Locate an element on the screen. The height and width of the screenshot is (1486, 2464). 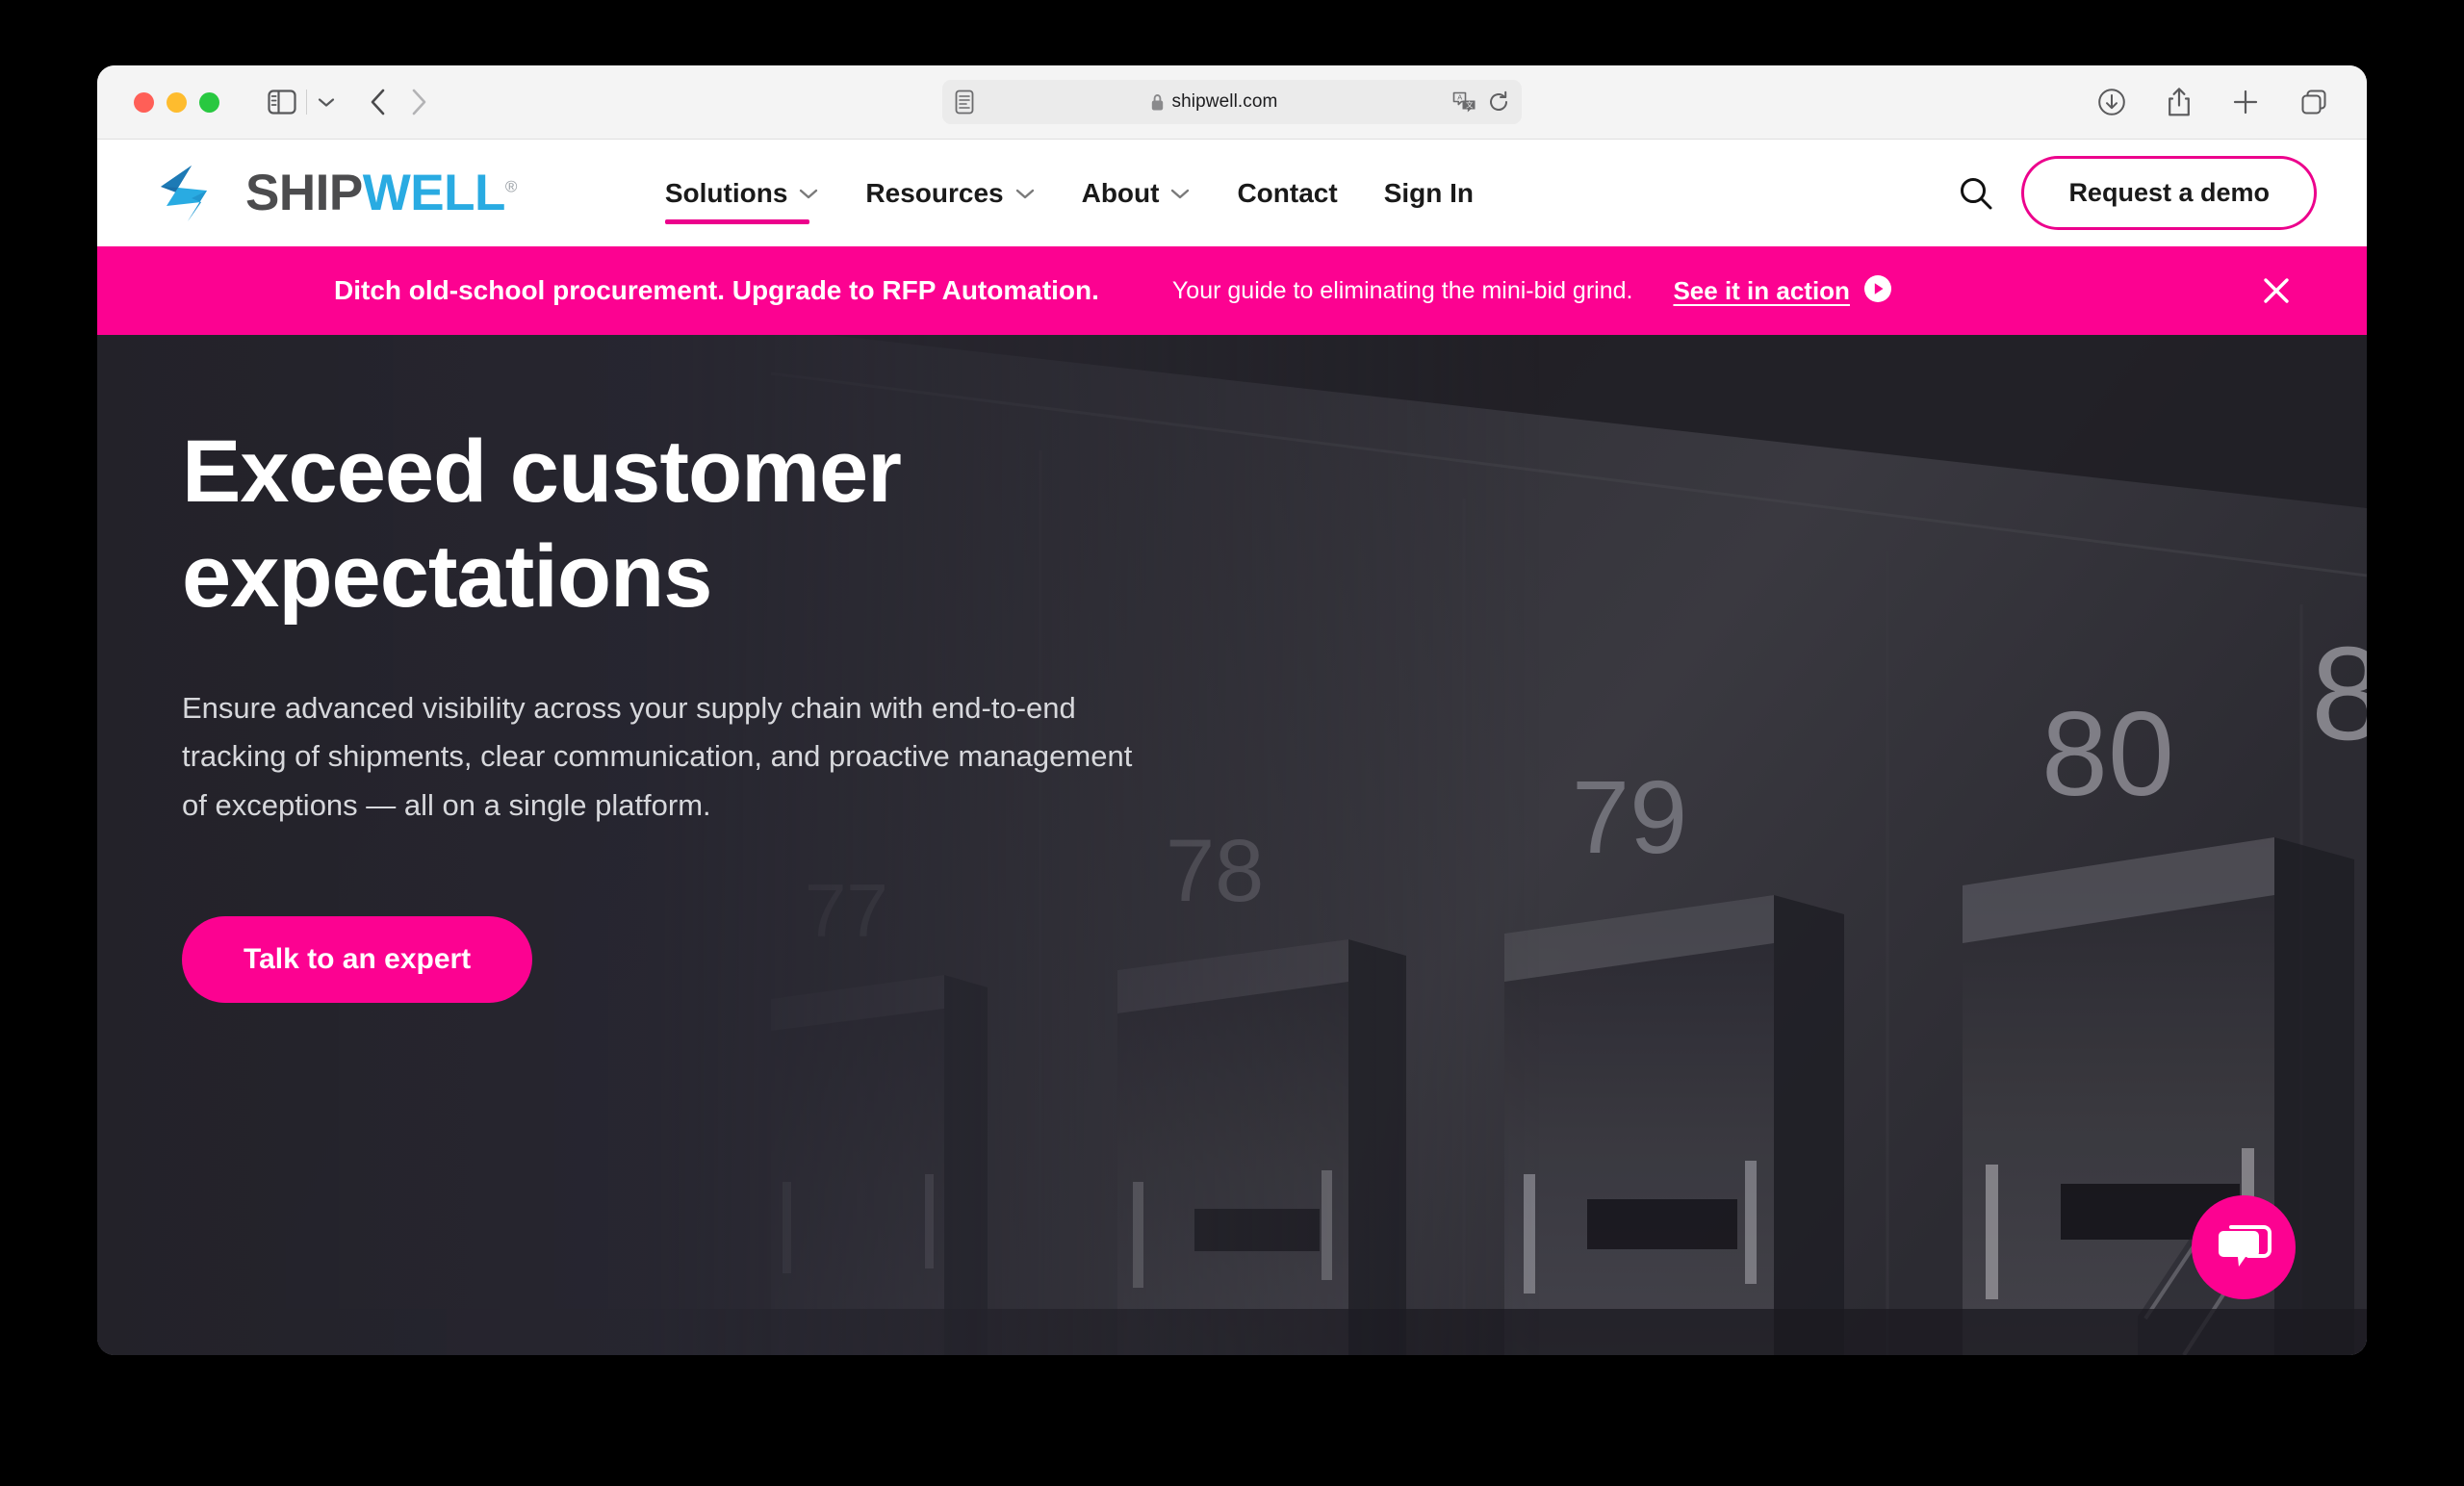
talk-to-expert-button: Talk to an expert is located at coordinates (357, 959).